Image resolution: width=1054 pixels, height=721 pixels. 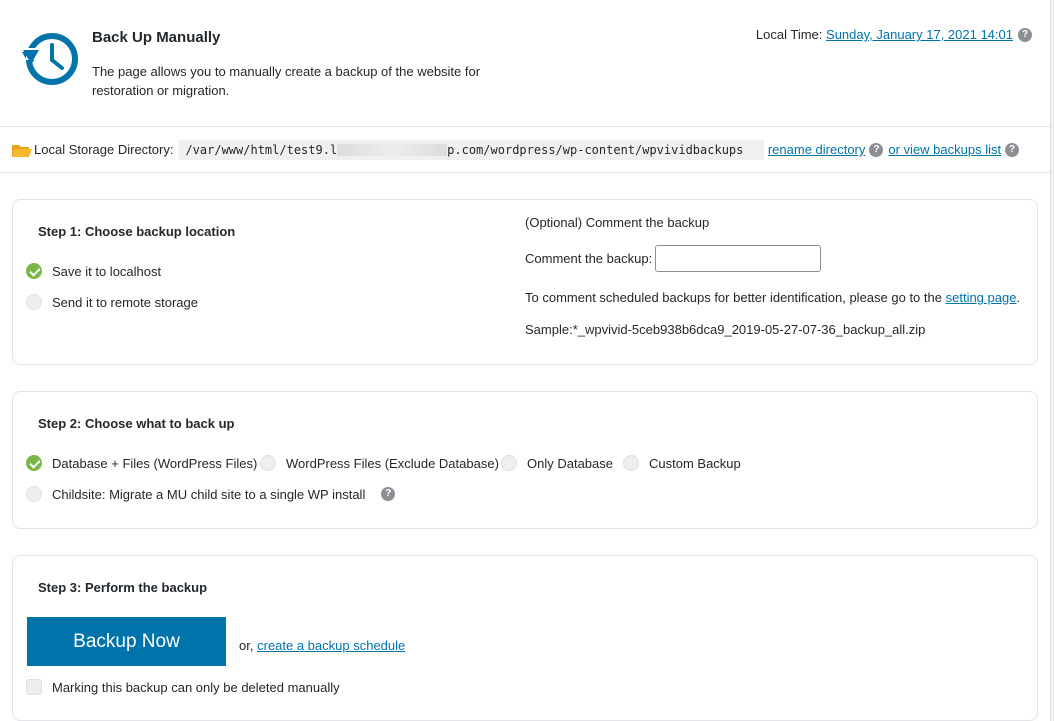 I want to click on view-backups-link: or view backups list, so click(x=944, y=149).